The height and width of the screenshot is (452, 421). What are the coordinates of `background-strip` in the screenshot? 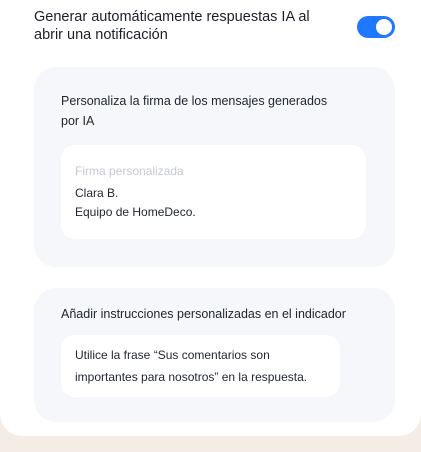 It's located at (210, 444).